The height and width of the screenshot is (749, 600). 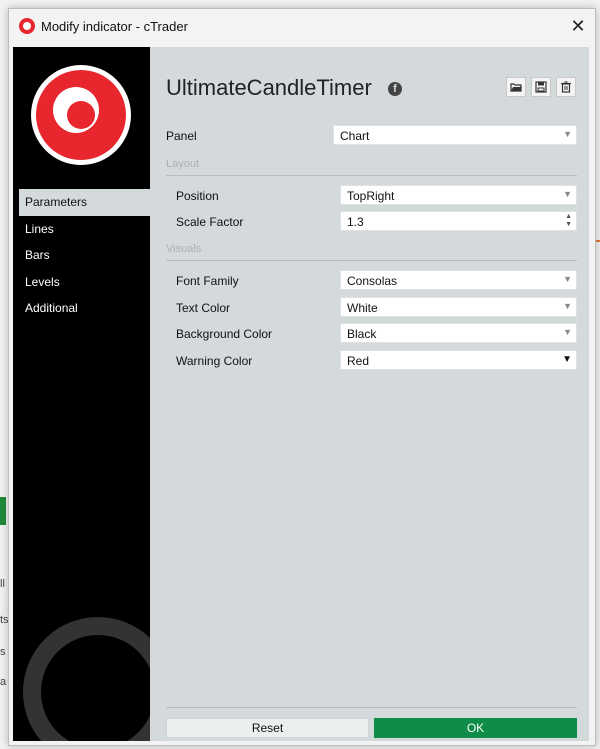 What do you see at coordinates (183, 164) in the screenshot?
I see `layout-section-label: Layout` at bounding box center [183, 164].